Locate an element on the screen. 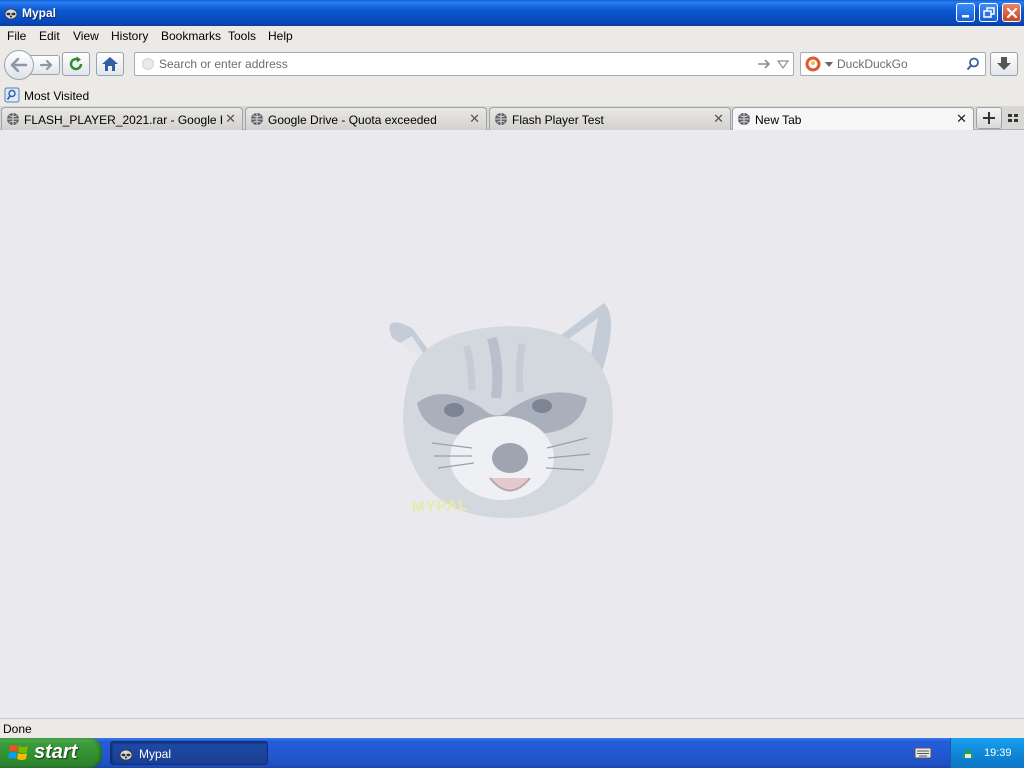  window-title: Mypal is located at coordinates (39, 13).